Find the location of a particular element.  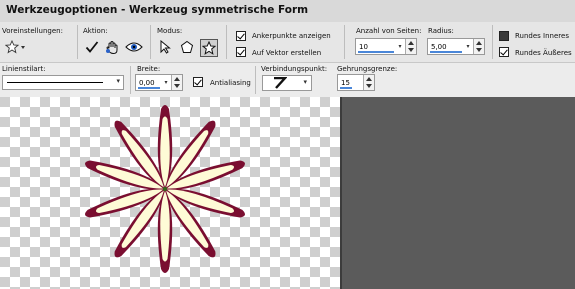

radius-value: 5,00 is located at coordinates (439, 47).